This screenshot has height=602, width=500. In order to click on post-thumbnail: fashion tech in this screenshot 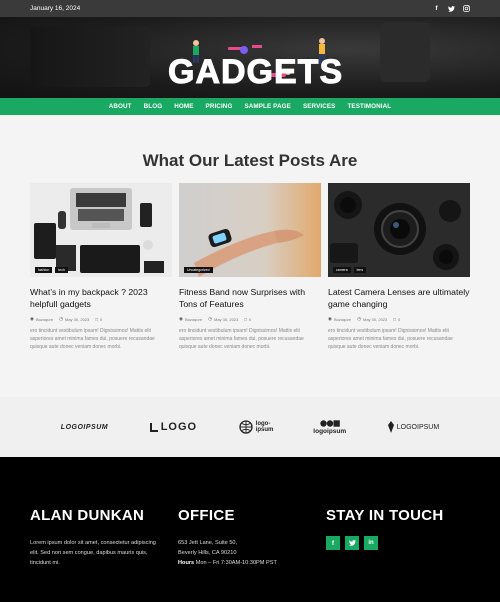, I will do `click(101, 230)`.